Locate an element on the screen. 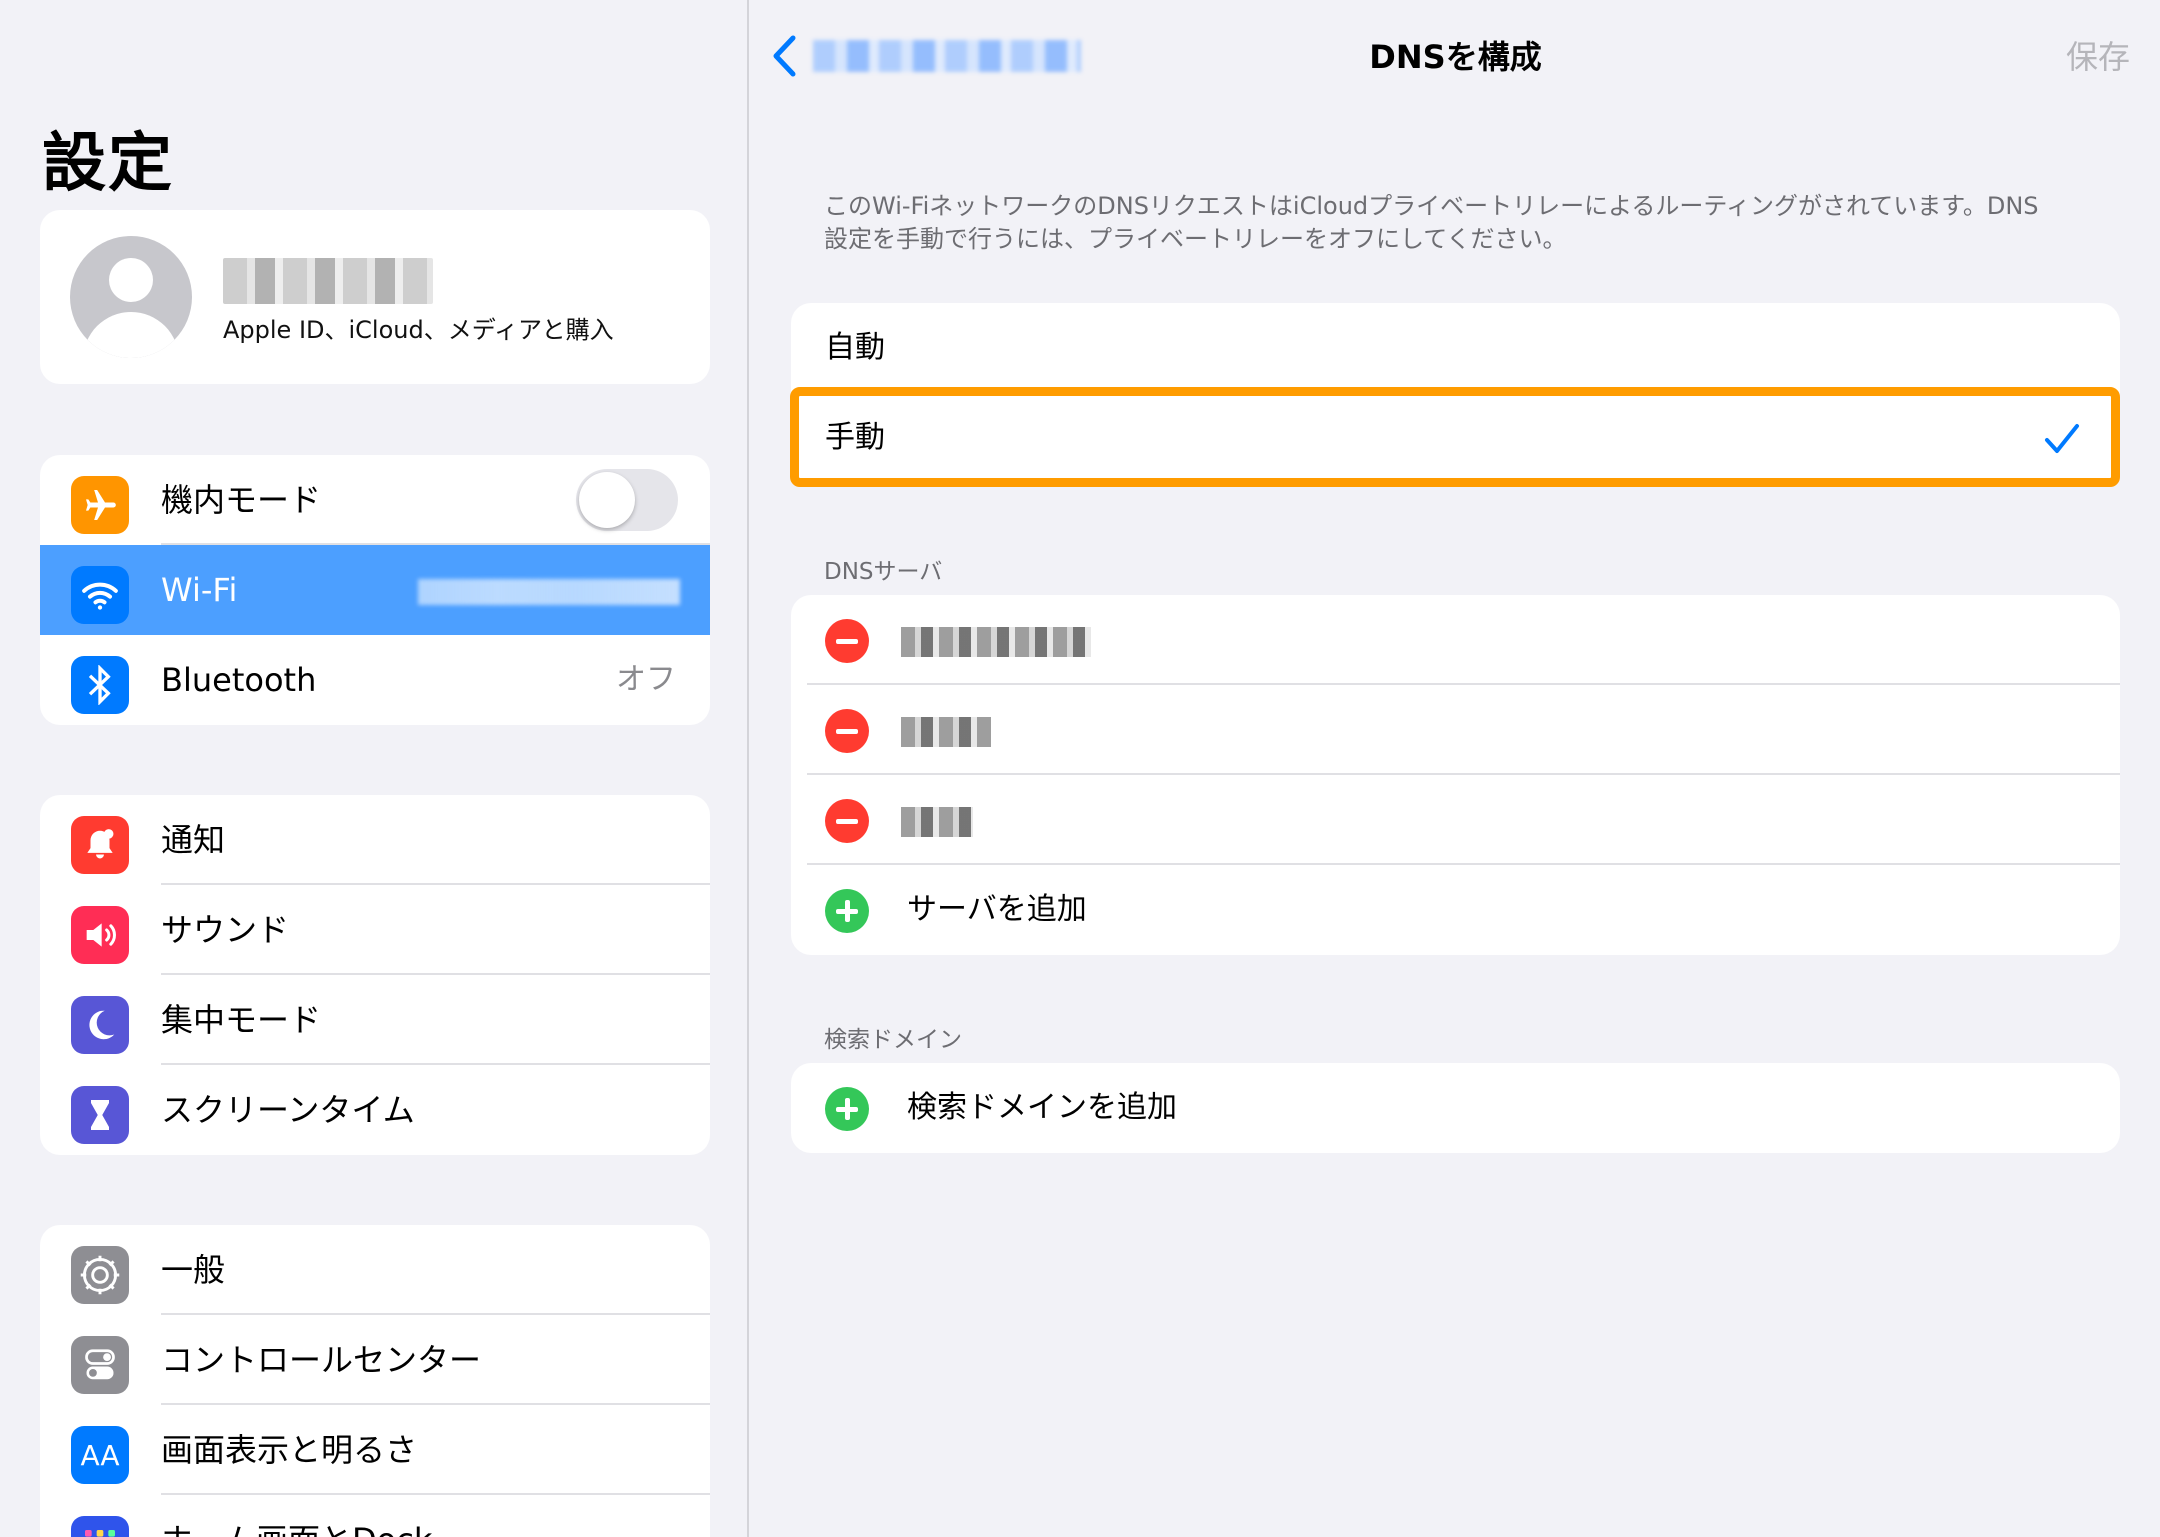 The image size is (2160, 1537). profile-subtitle: Apple ID、iCloud、メディアと購入 is located at coordinates (418, 330).